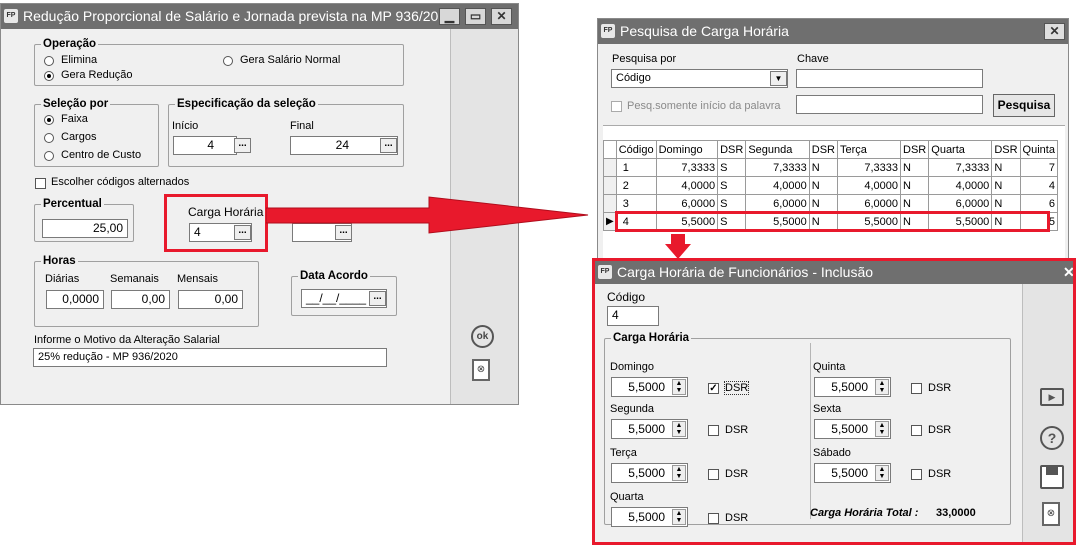 The height and width of the screenshot is (546, 1078). I want to click on radio-gera-salario, so click(228, 61).